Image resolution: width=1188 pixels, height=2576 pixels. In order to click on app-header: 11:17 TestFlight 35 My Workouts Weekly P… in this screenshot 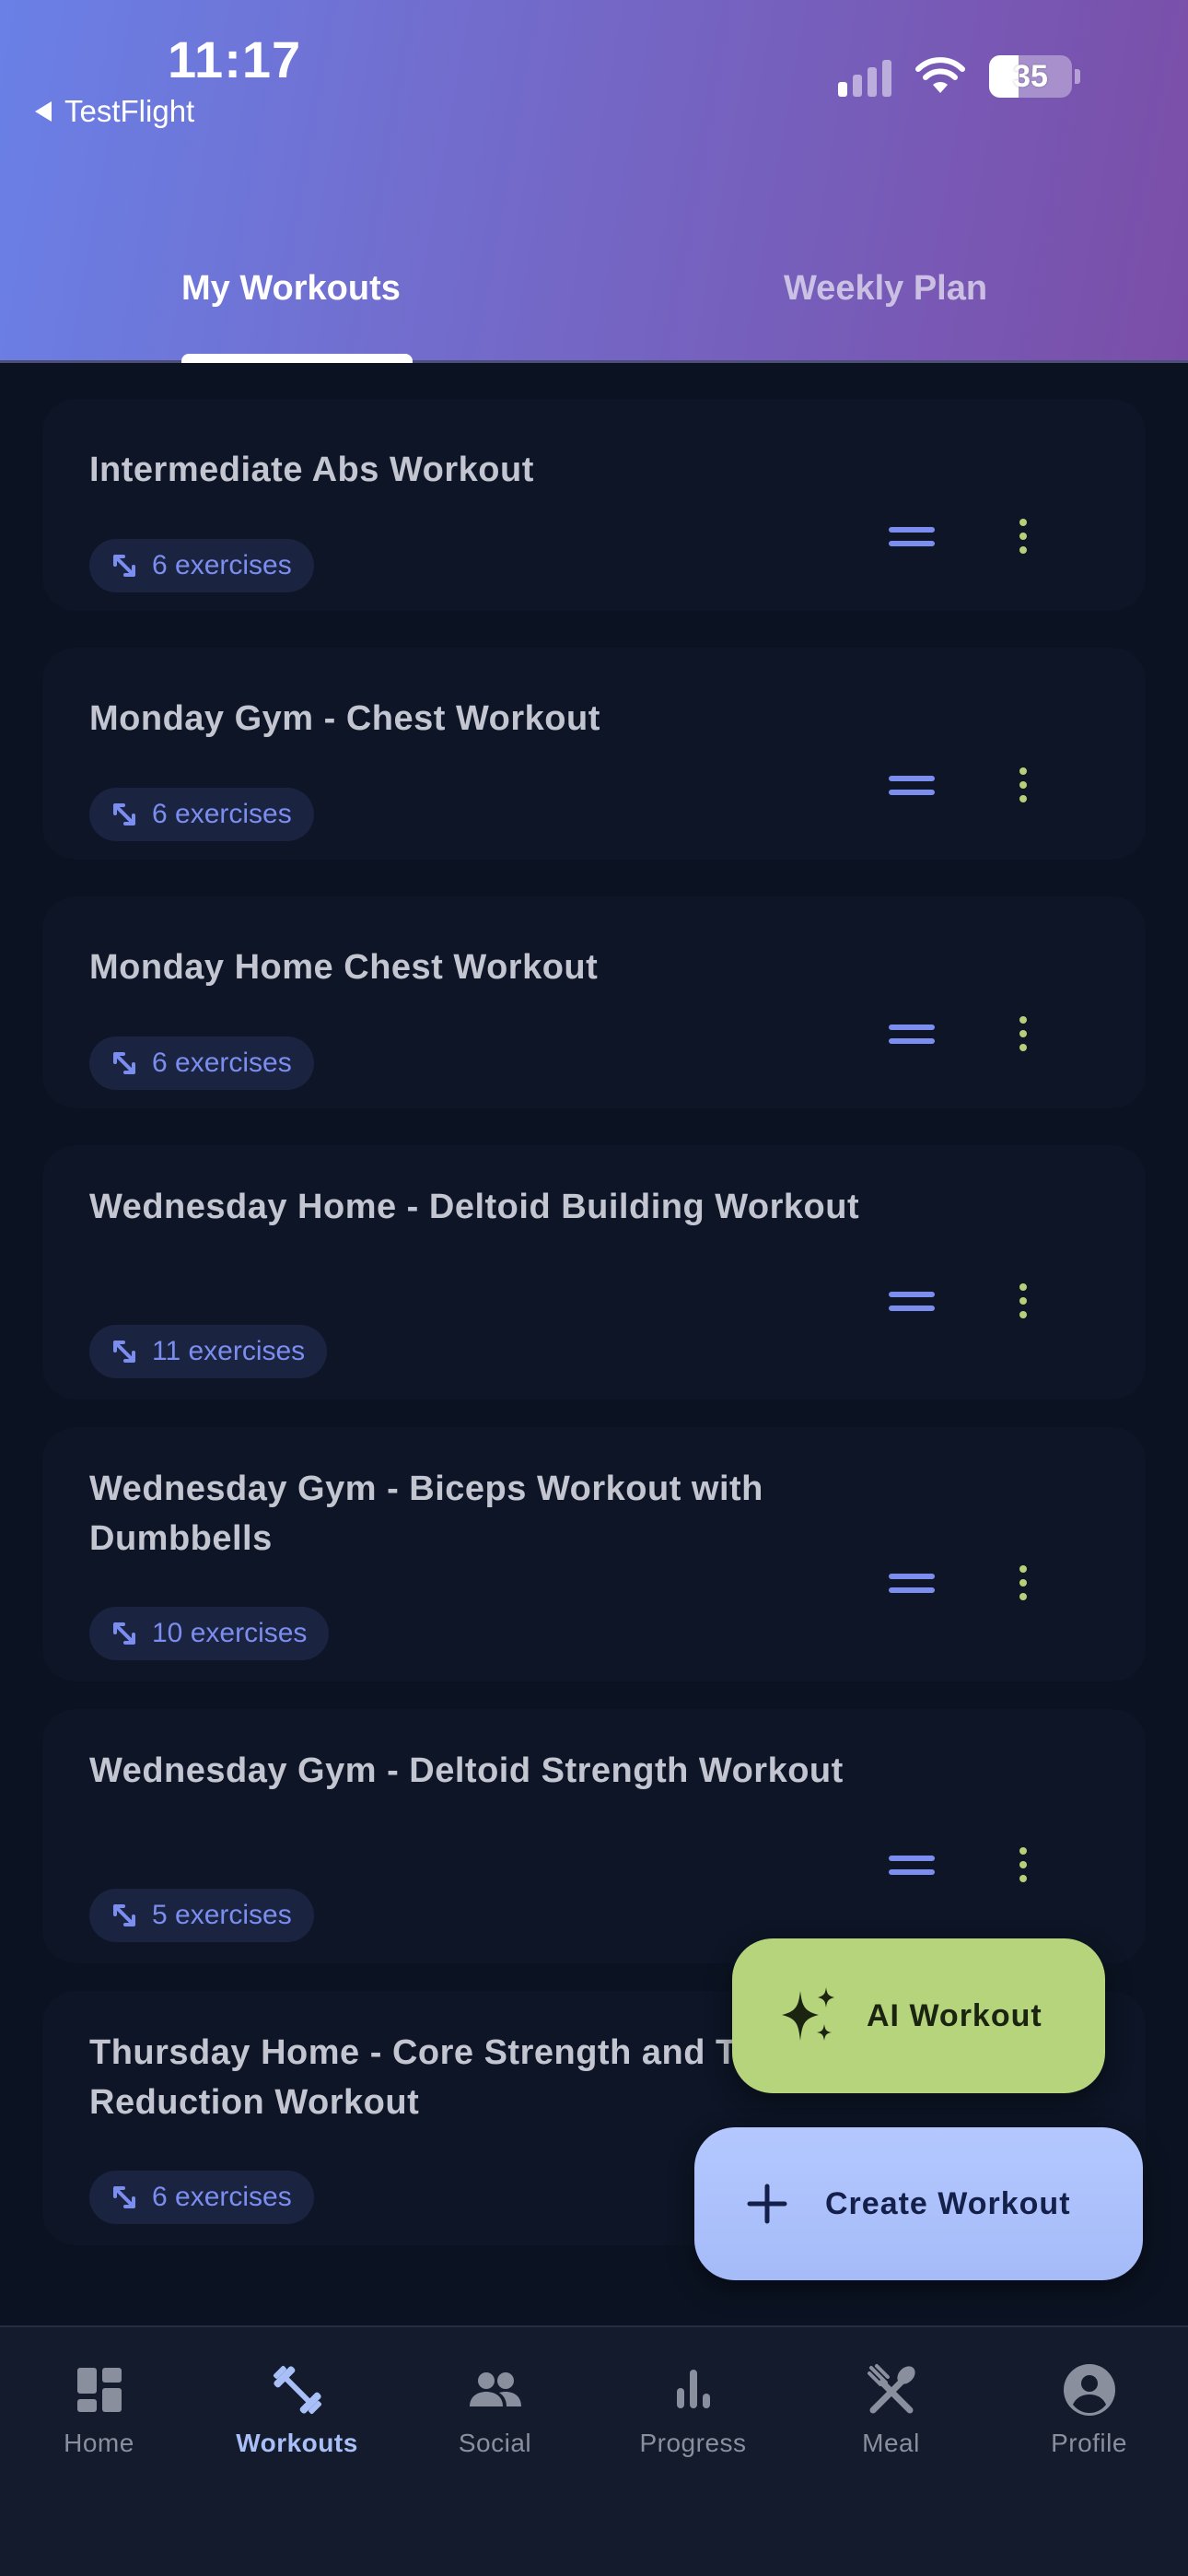, I will do `click(594, 181)`.